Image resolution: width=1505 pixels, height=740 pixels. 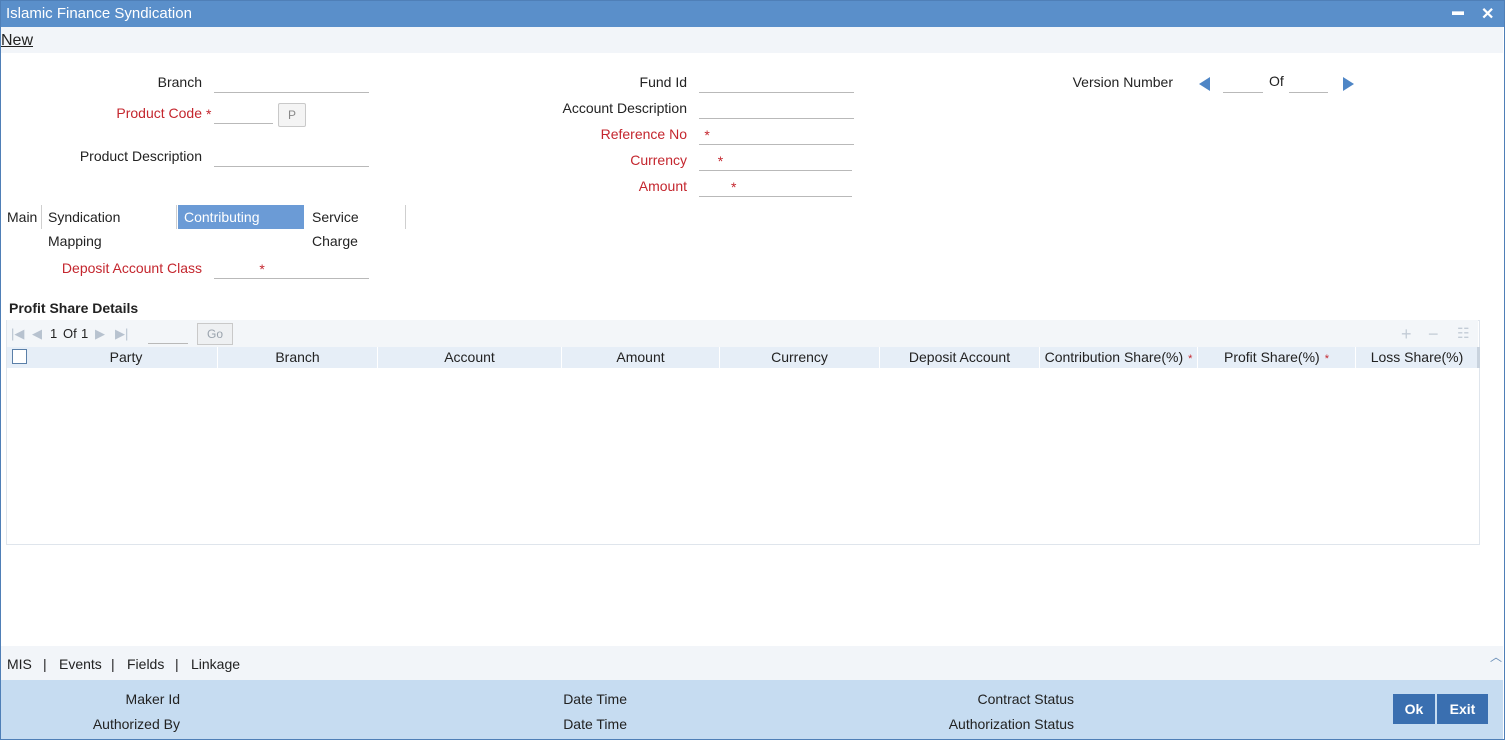 I want to click on fund-id-label: Fund Id, so click(x=663, y=82).